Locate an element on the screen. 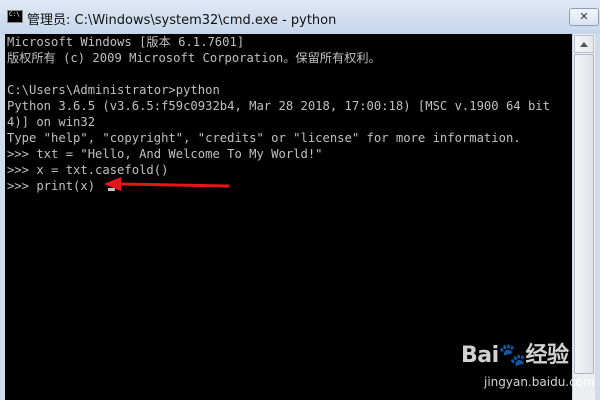 This screenshot has width=600, height=400. cmd-icon: C:\ is located at coordinates (15, 16).